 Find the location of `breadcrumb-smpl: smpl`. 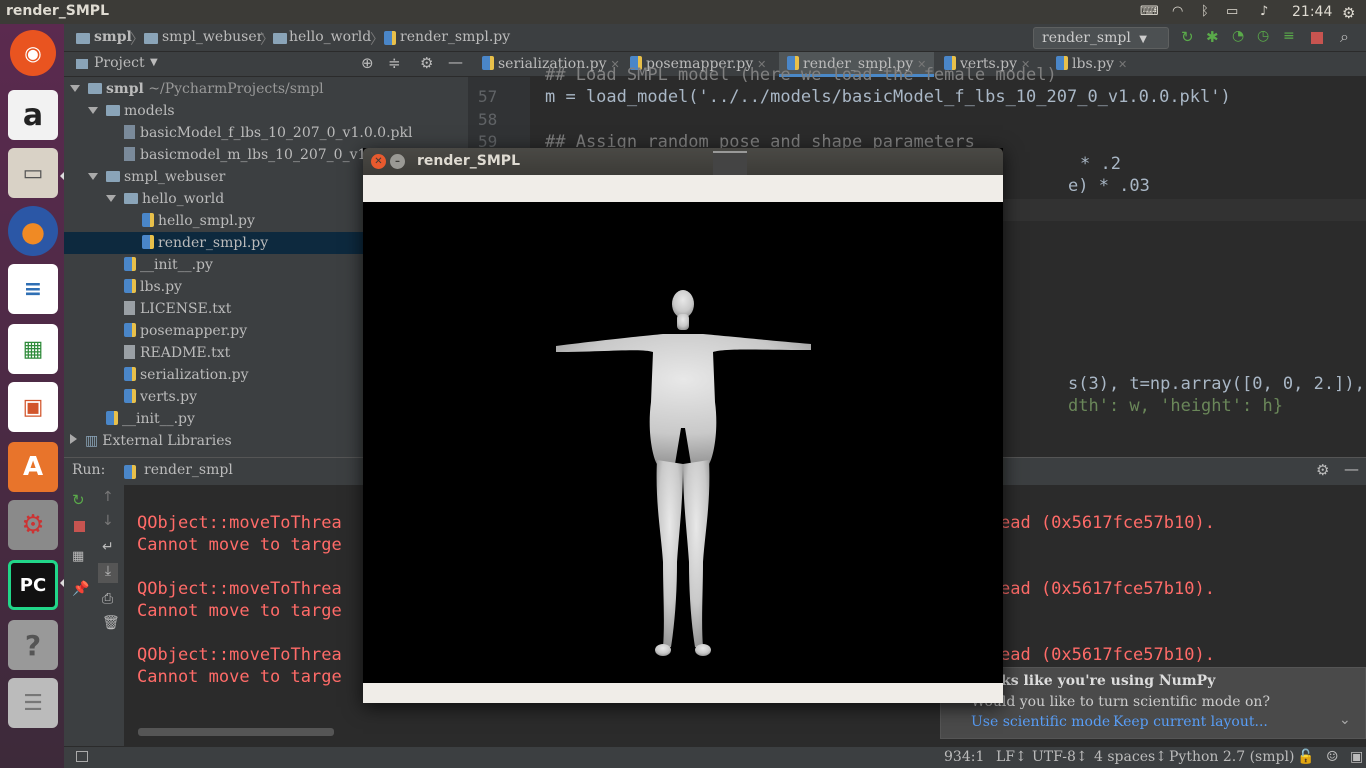

breadcrumb-smpl: smpl is located at coordinates (113, 37).